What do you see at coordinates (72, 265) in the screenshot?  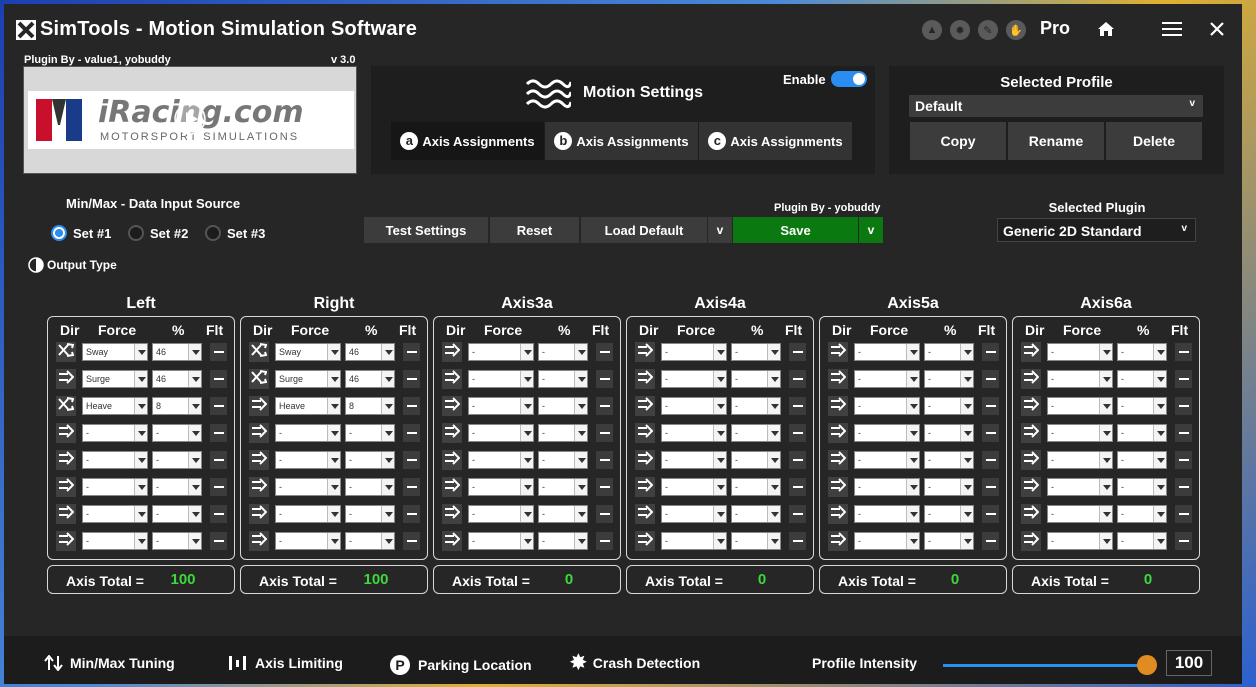 I see `output-type-button: Output Type` at bounding box center [72, 265].